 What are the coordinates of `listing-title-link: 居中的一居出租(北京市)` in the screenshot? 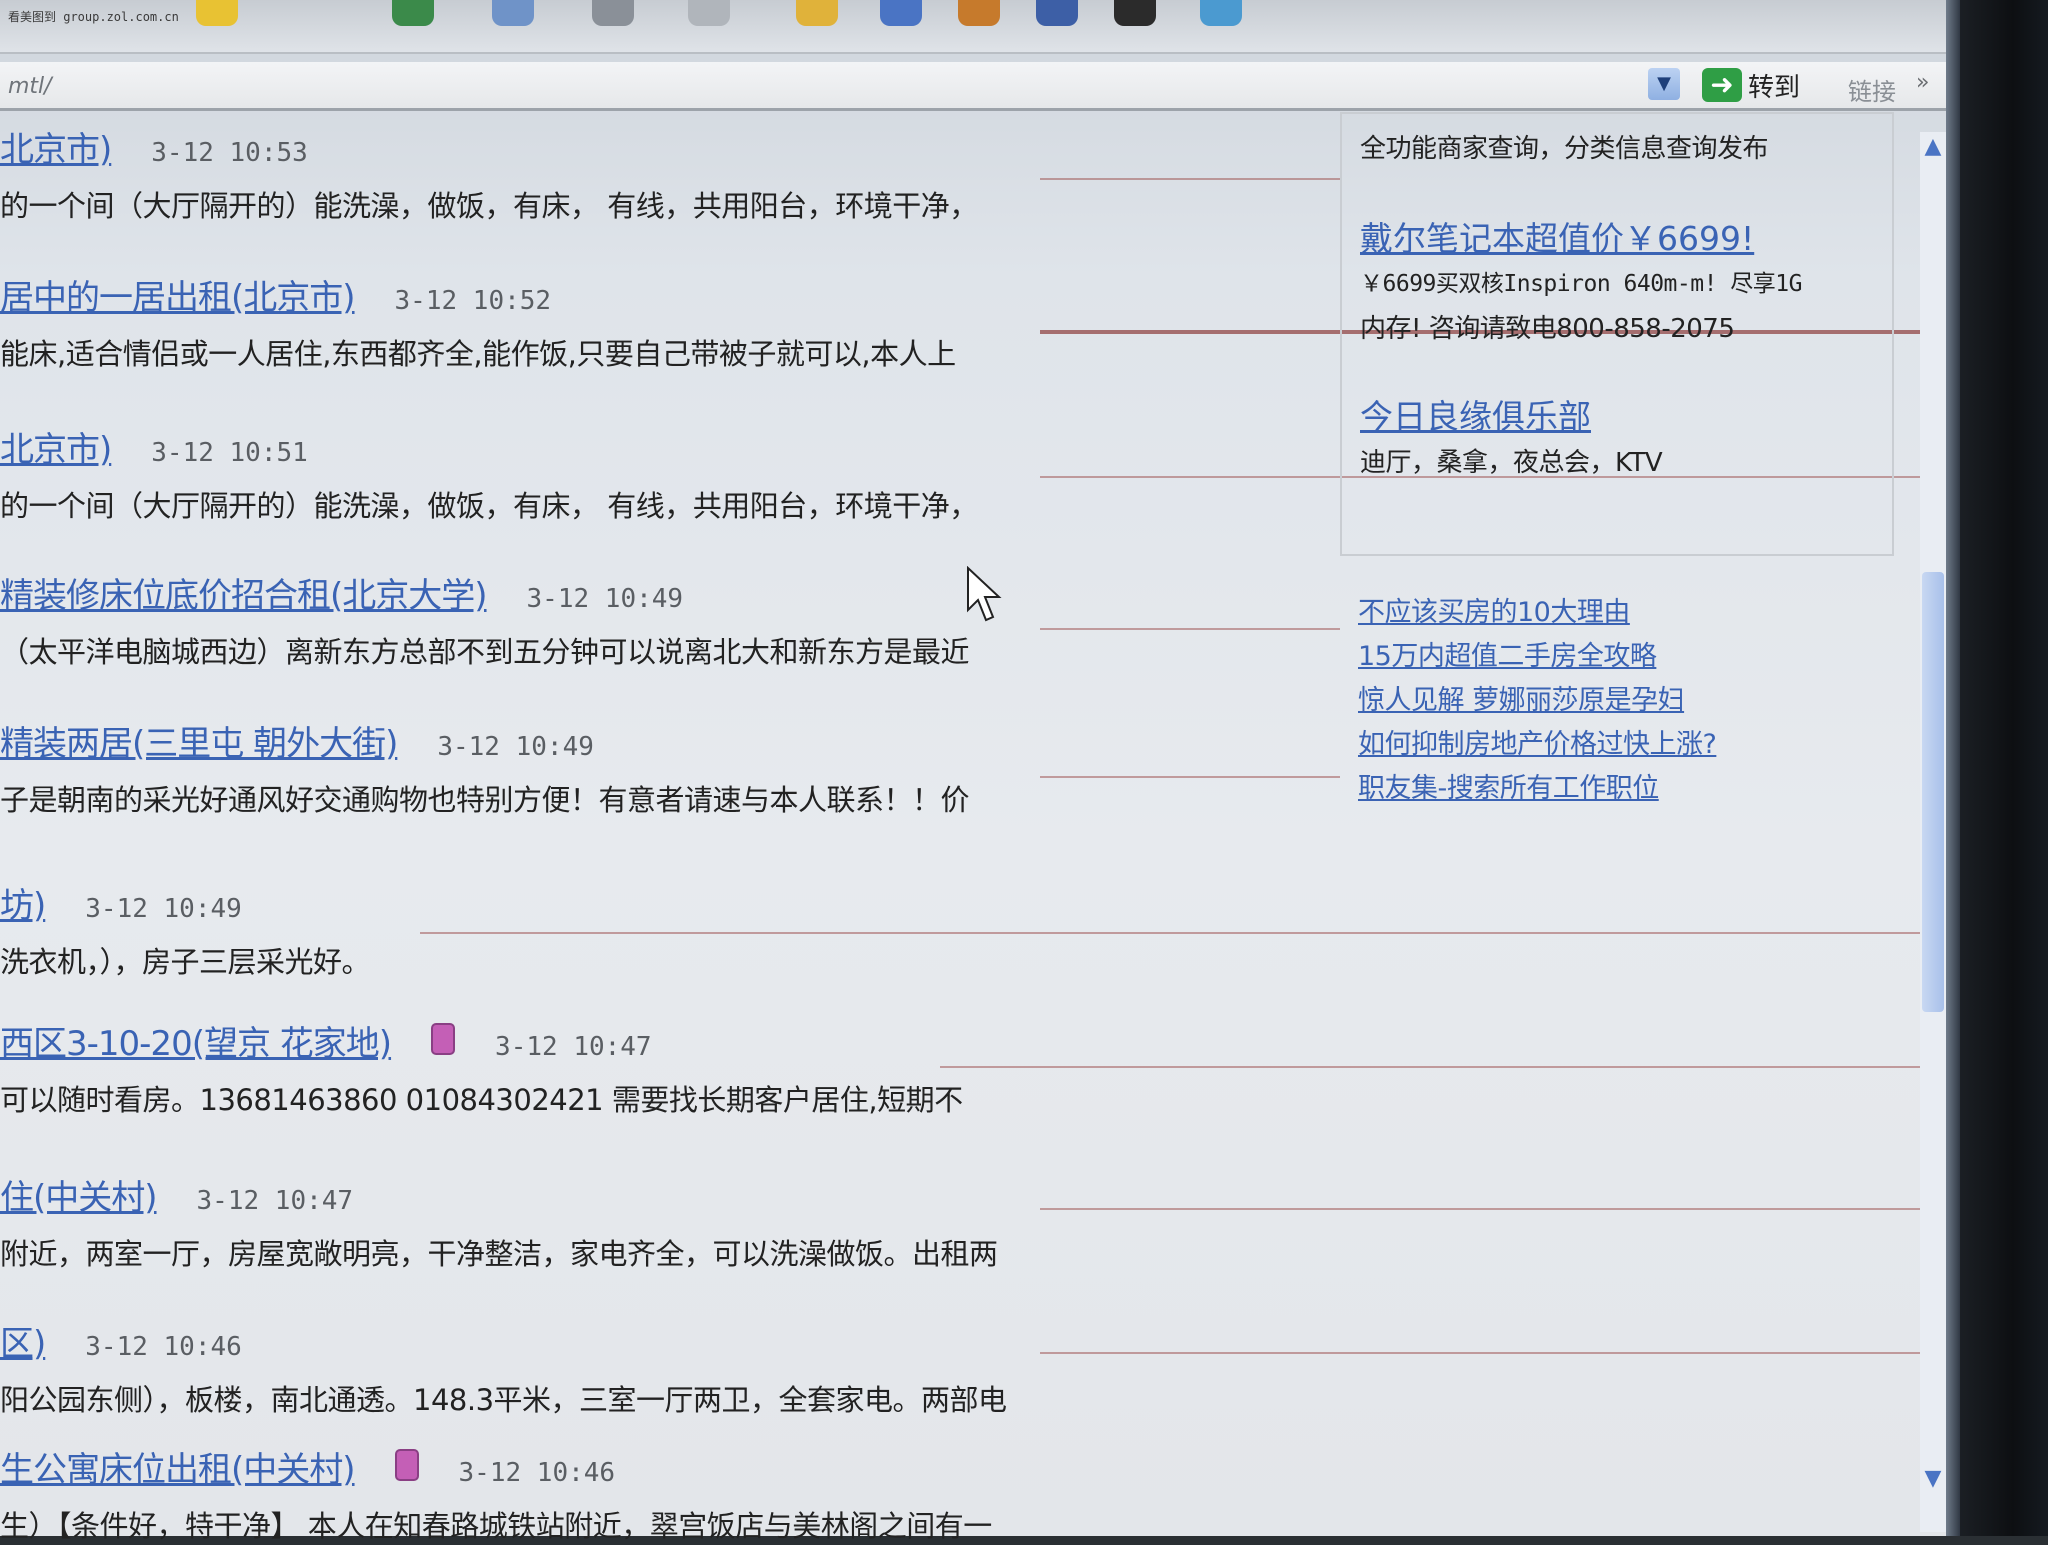 It's located at (178, 294).